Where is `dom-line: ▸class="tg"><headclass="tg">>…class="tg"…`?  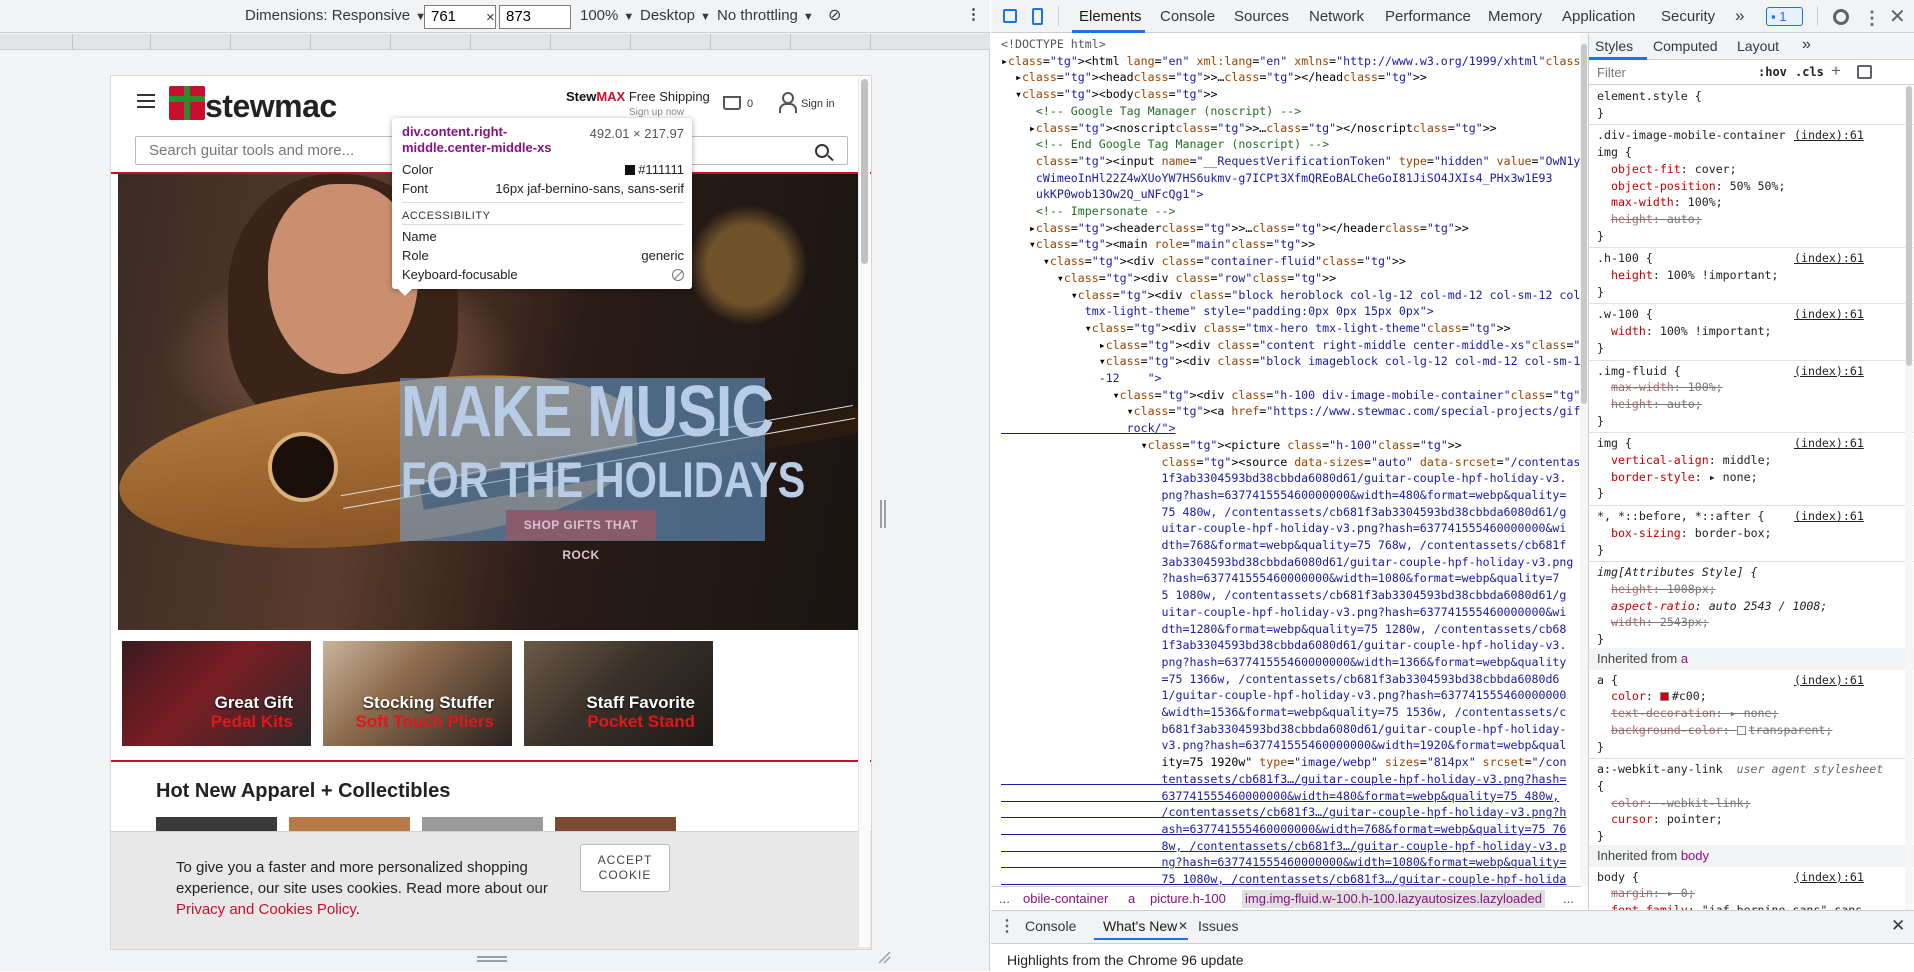 dom-line: ▸class="tg"><headclass="tg">>…class="tg"… is located at coordinates (1214, 77).